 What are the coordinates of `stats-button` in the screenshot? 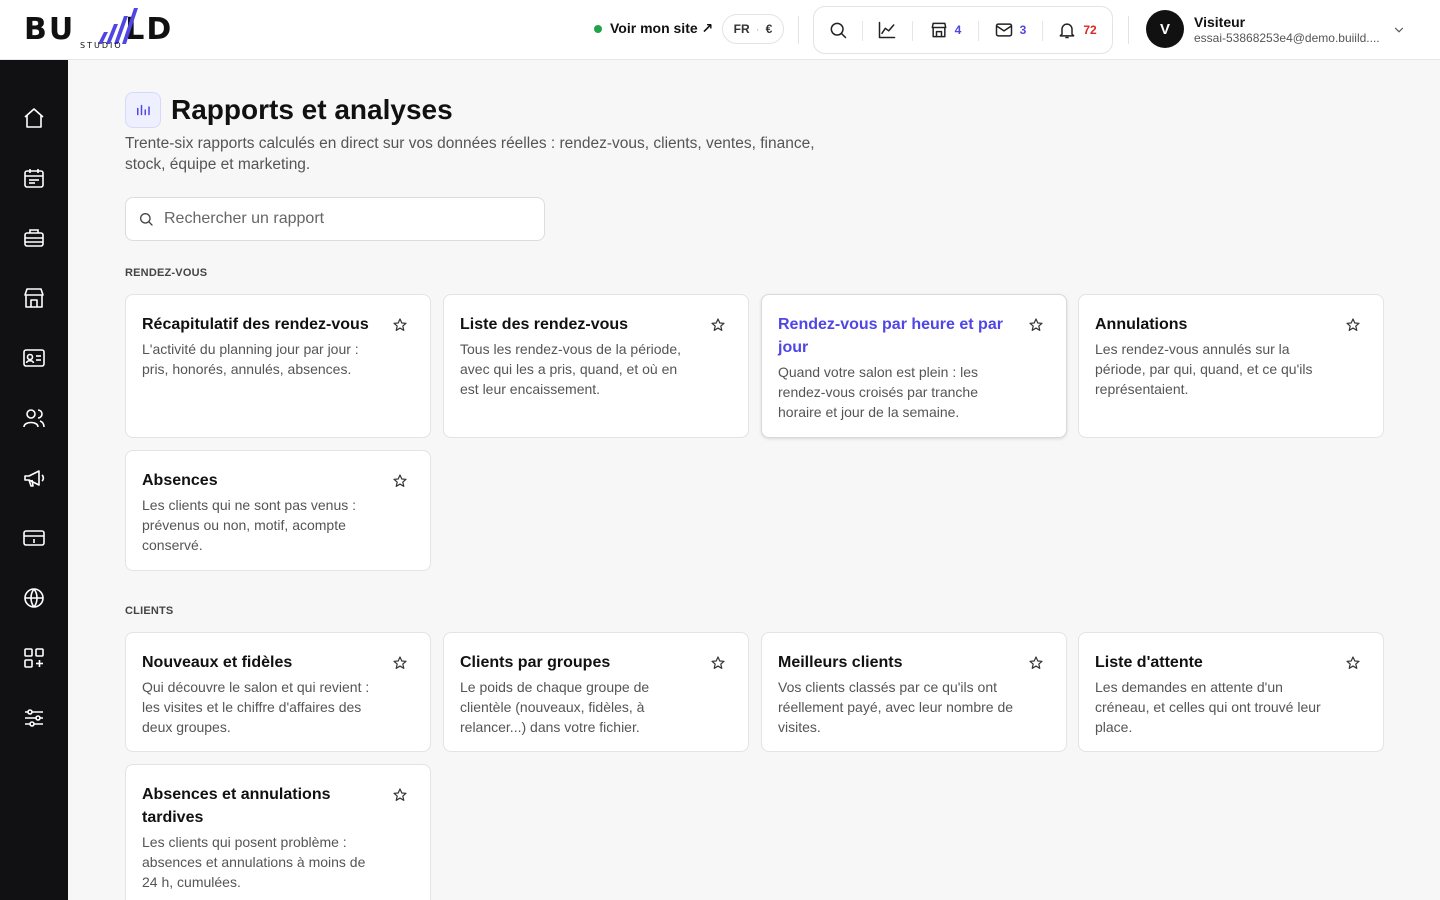 It's located at (887, 30).